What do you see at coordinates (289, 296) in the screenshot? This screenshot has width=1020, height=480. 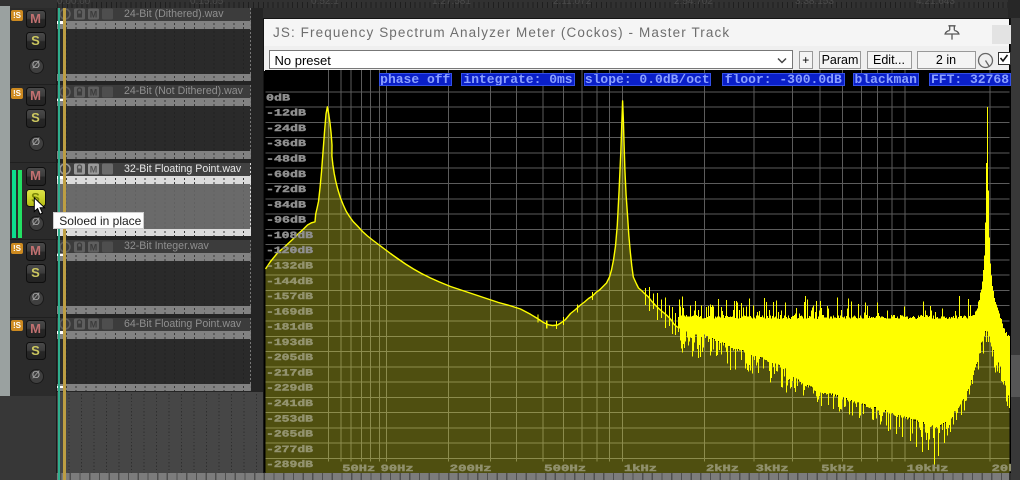 I see `svg-text: -157dB` at bounding box center [289, 296].